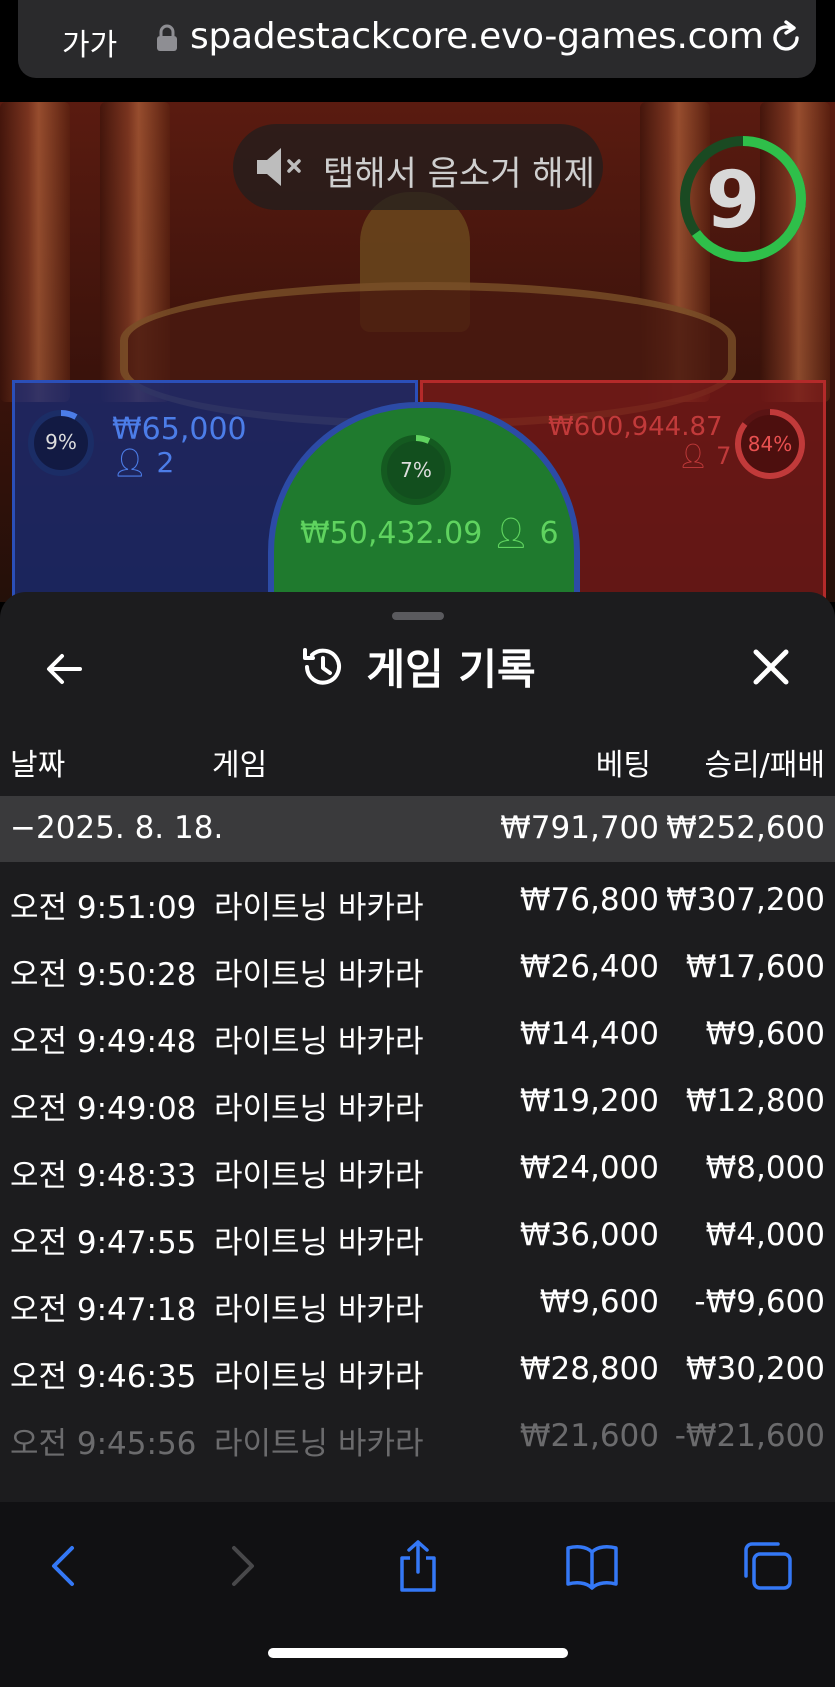 The width and height of the screenshot is (835, 1687). I want to click on table-header: 날짜 게임 베팅 승리/패배, so click(417, 763).